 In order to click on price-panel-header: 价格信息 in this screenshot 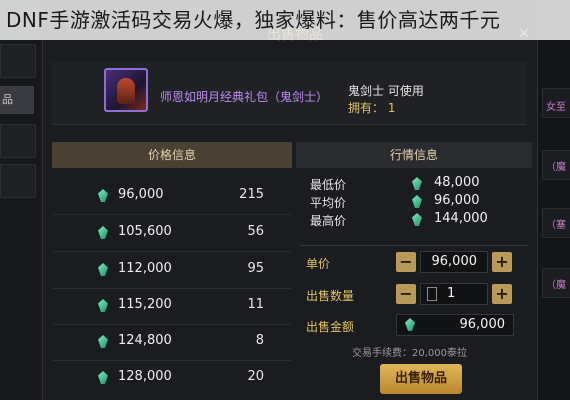, I will do `click(172, 155)`.